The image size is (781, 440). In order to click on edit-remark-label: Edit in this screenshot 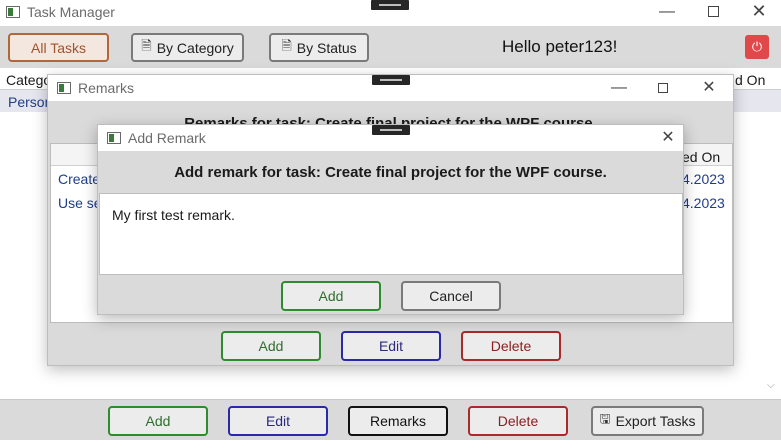, I will do `click(391, 346)`.